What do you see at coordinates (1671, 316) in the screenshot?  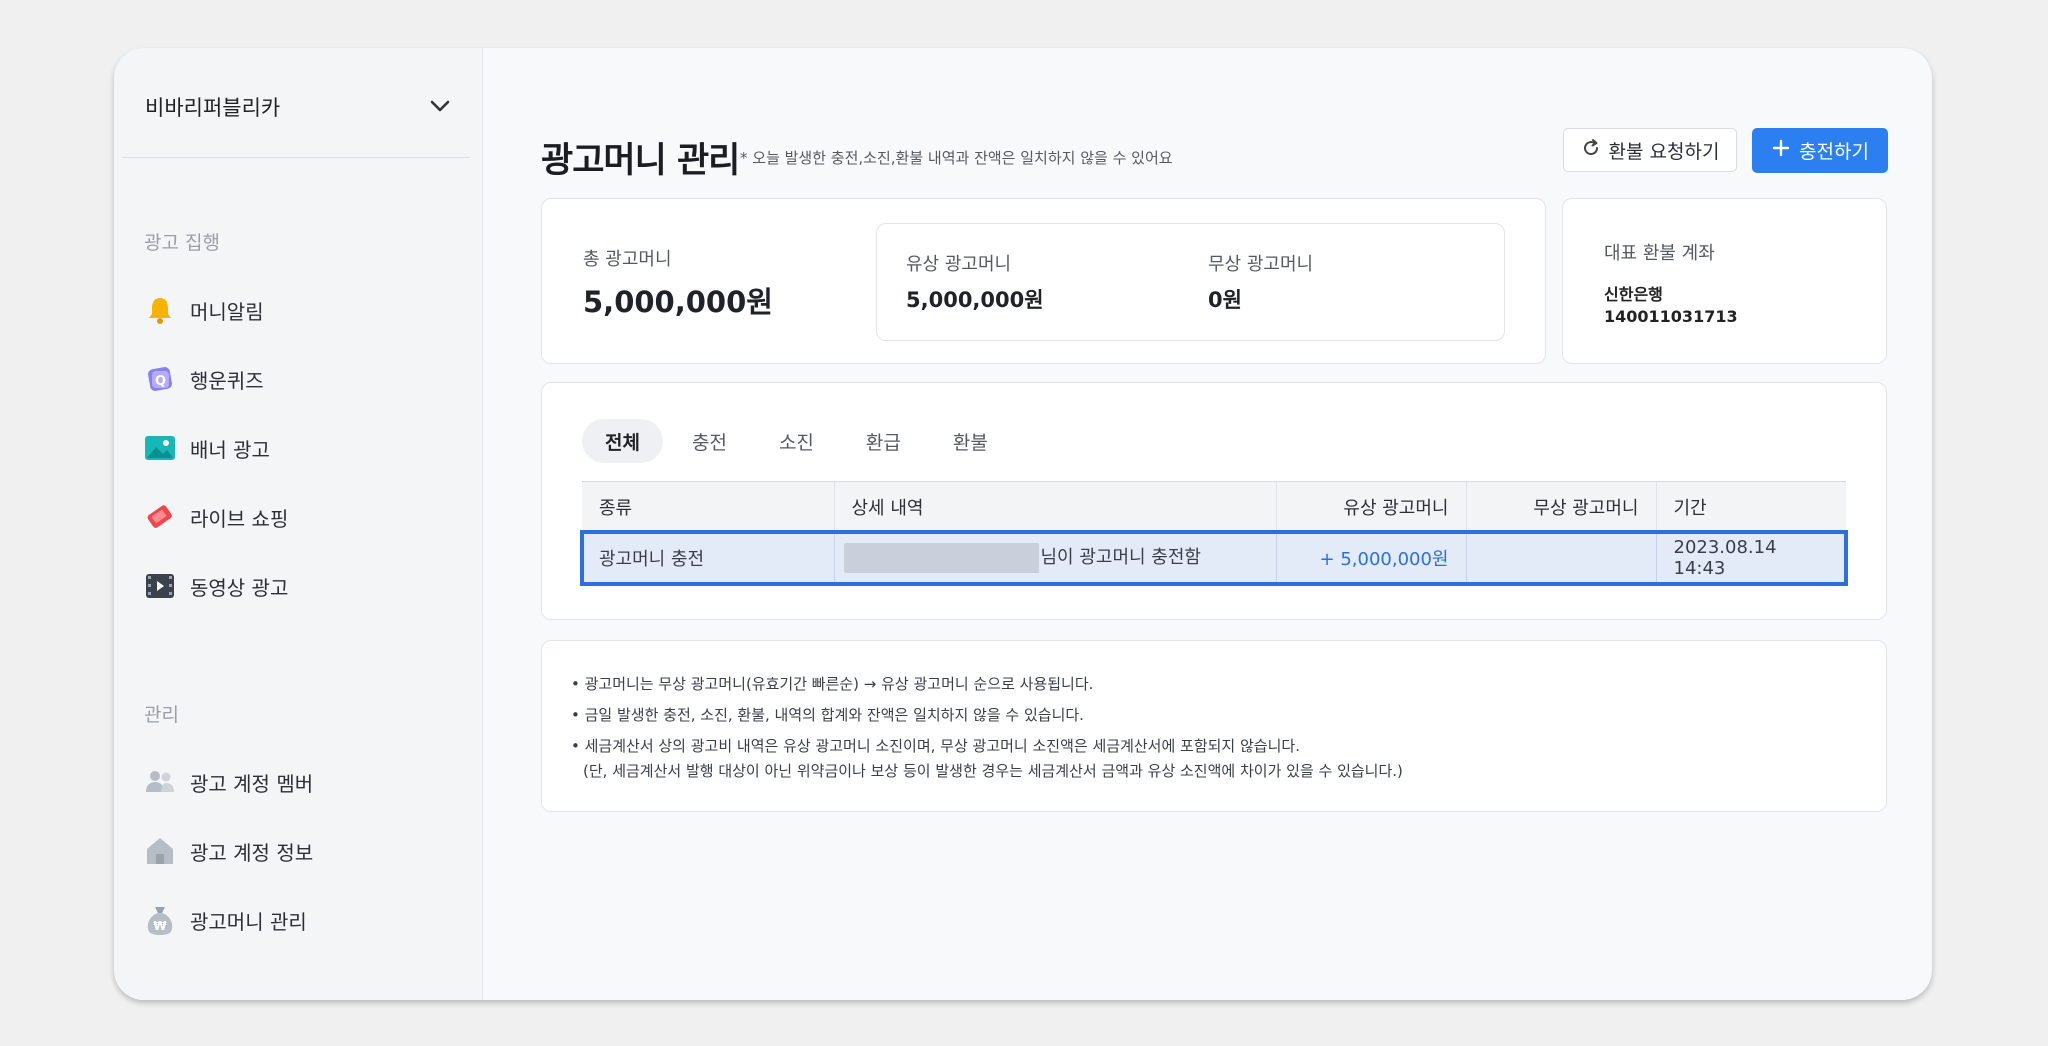 I see `refund-account-number: 140011031713` at bounding box center [1671, 316].